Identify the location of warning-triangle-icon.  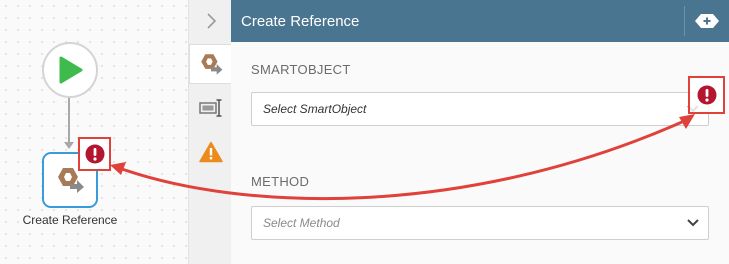
(210, 152).